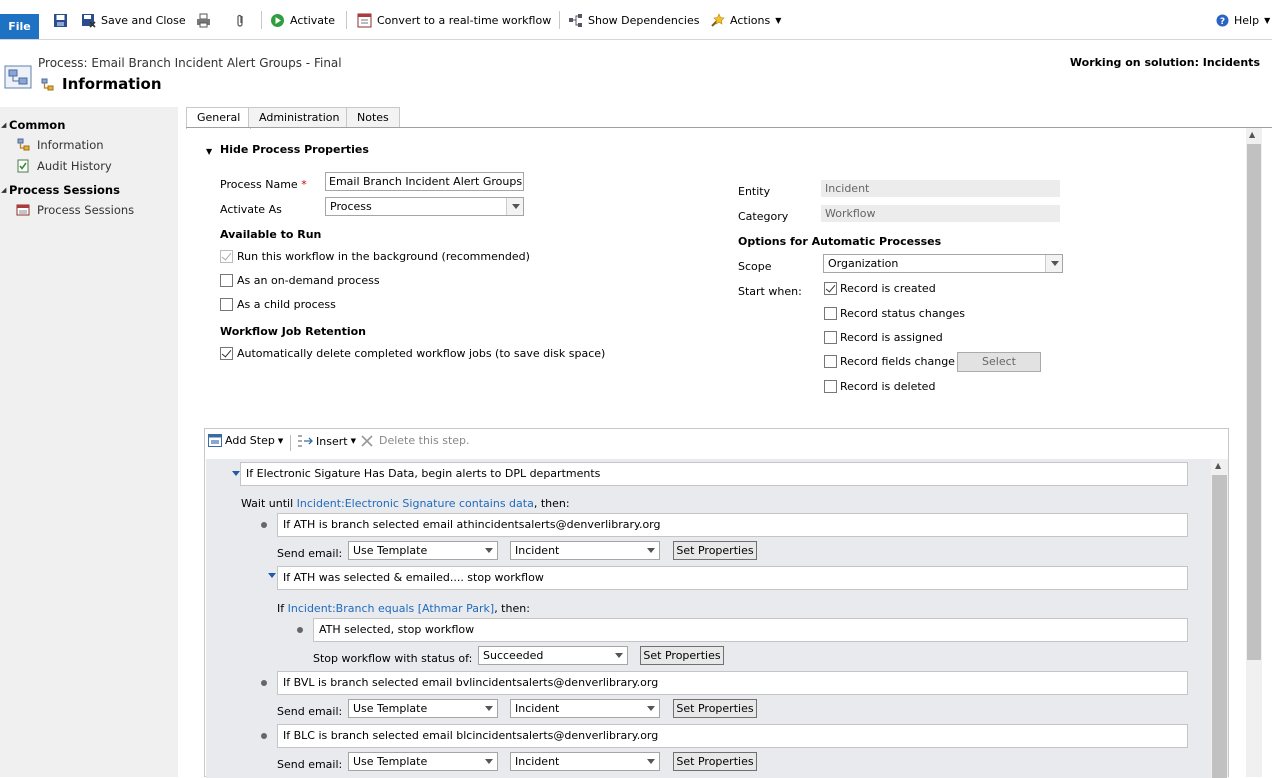 This screenshot has width=1272, height=778. I want to click on required-asterisk: *, so click(304, 184).